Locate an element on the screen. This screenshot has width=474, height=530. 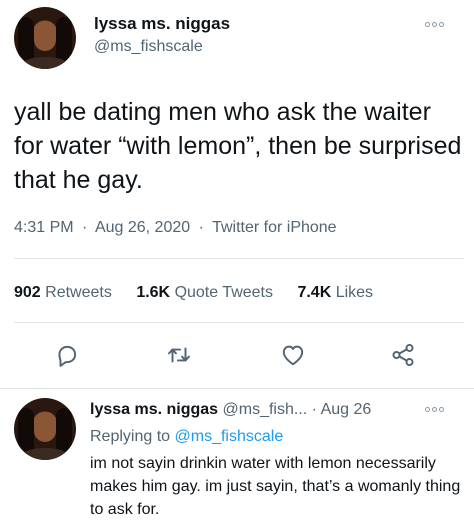
replying-to-mention: @ms_fishscale is located at coordinates (229, 436).